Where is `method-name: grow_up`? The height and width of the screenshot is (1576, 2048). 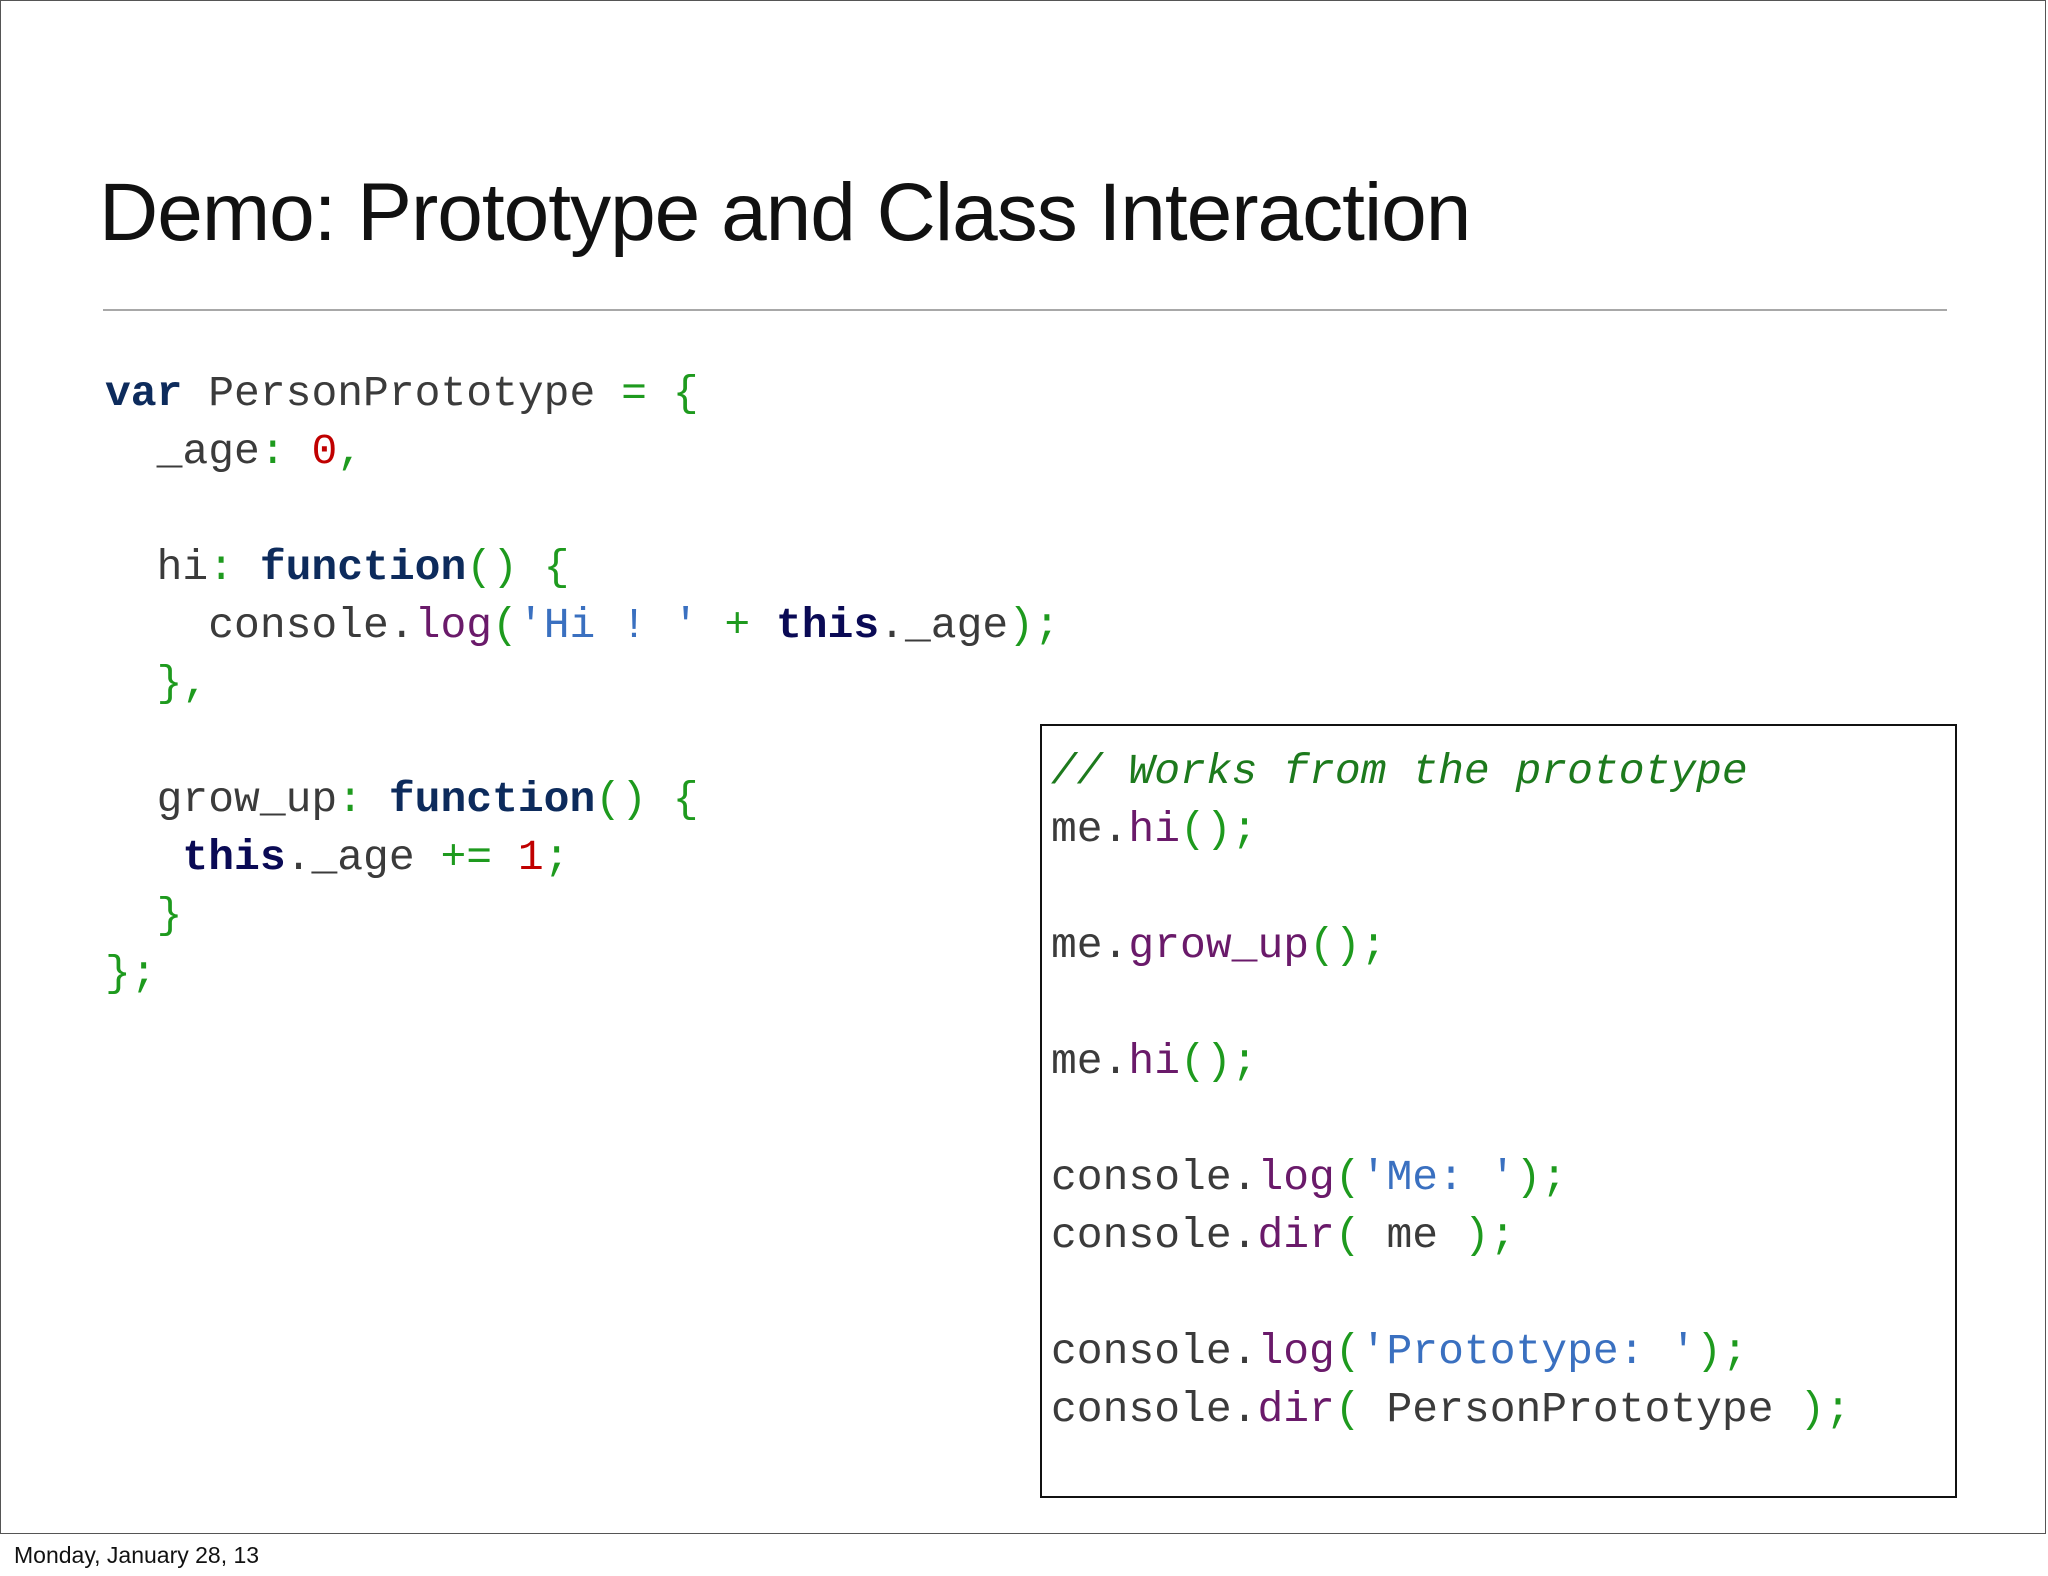 method-name: grow_up is located at coordinates (1219, 945).